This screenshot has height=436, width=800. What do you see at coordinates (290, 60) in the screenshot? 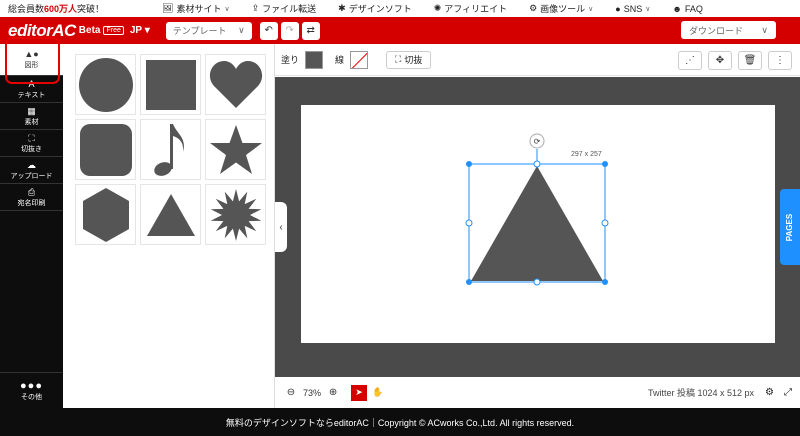
I see `fill-label: 塗り` at bounding box center [290, 60].